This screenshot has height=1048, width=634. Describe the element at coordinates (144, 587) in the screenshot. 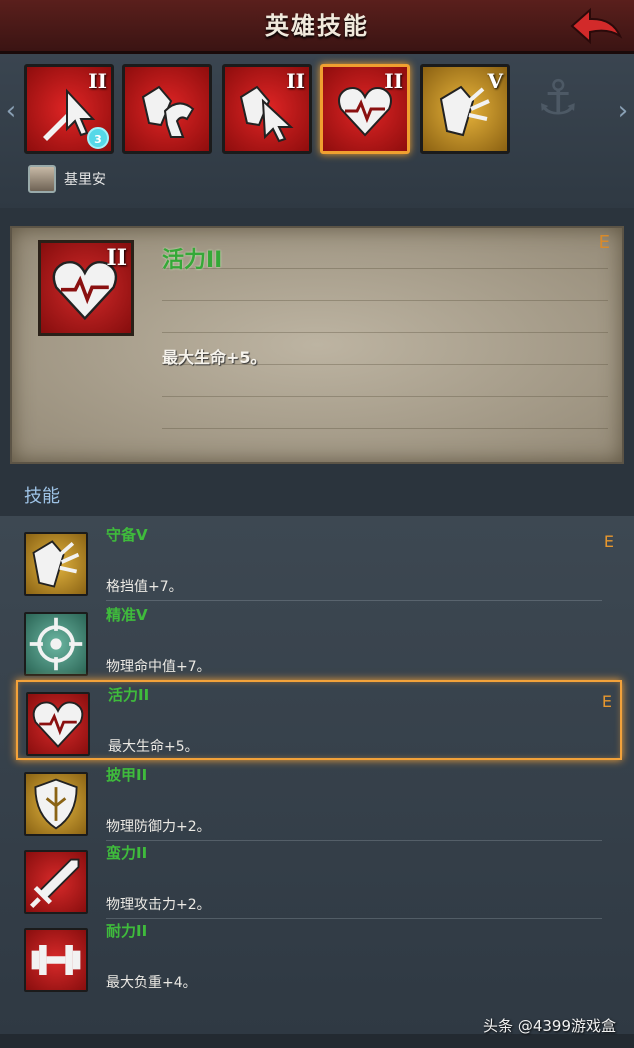

I see `skill-desc: 格挡值+7。` at that location.